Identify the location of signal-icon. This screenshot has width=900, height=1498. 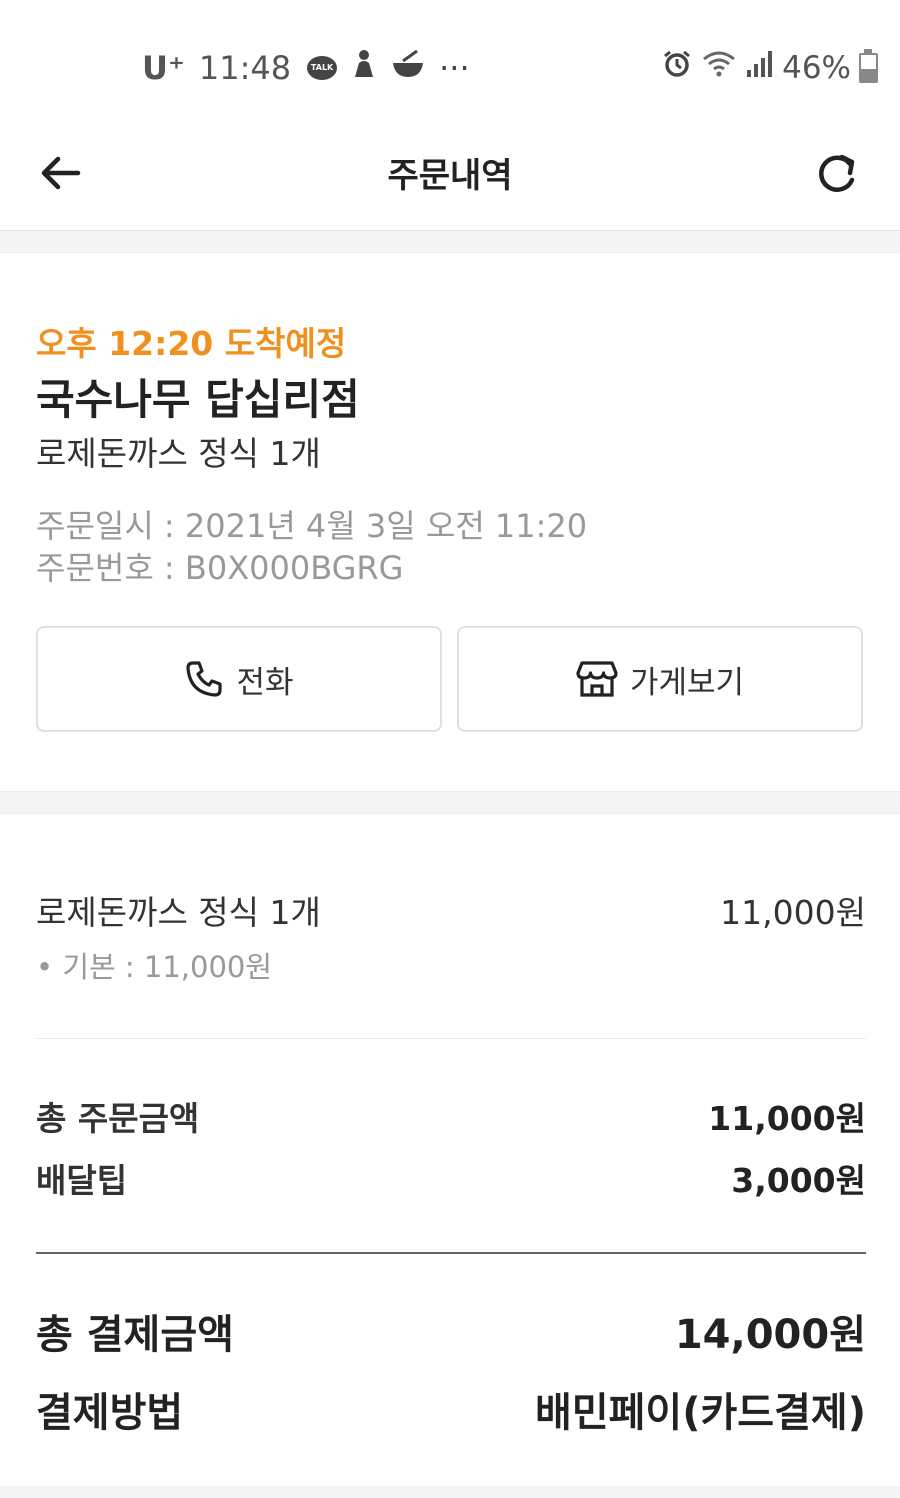
(759, 68).